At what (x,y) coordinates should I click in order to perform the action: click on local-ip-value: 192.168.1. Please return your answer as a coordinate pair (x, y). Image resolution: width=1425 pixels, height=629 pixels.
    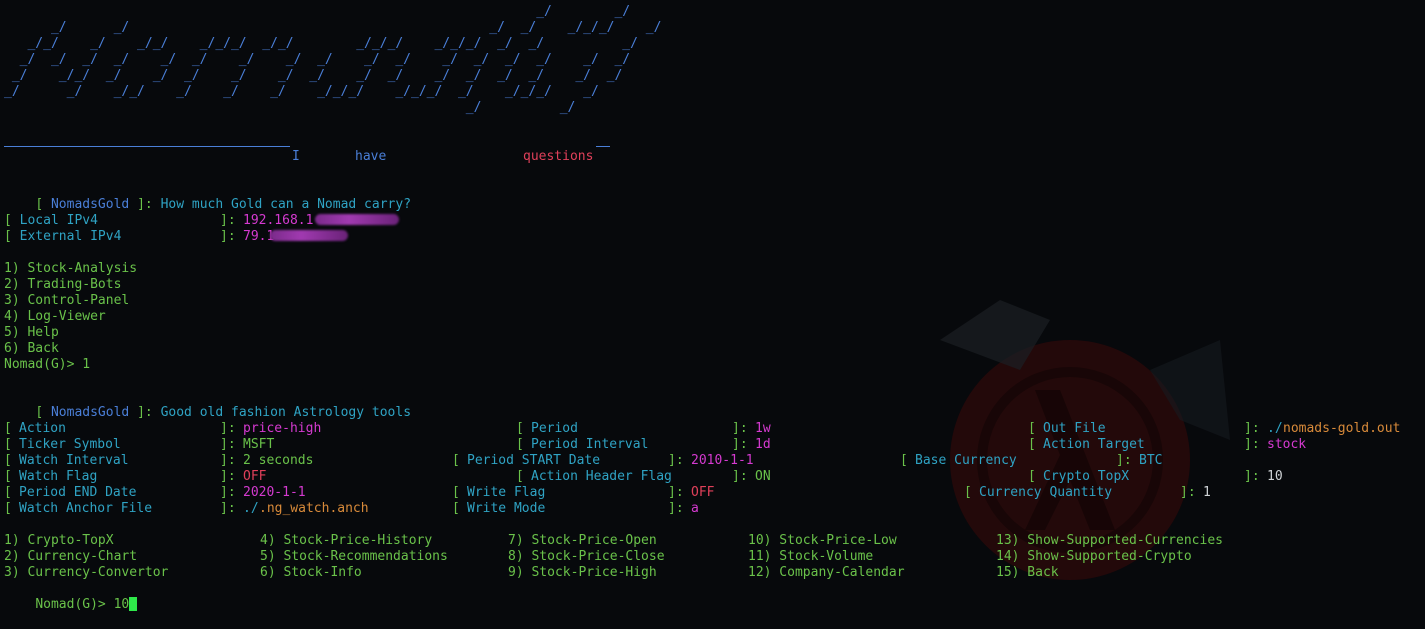
    Looking at the image, I should click on (278, 220).